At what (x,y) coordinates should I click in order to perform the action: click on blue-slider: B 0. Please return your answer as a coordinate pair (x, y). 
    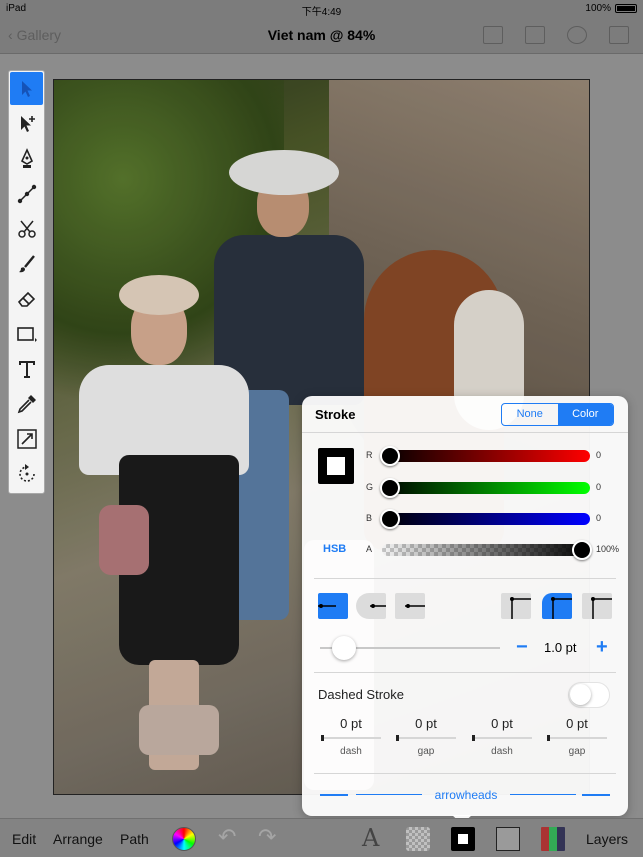
    Looking at the image, I should click on (495, 519).